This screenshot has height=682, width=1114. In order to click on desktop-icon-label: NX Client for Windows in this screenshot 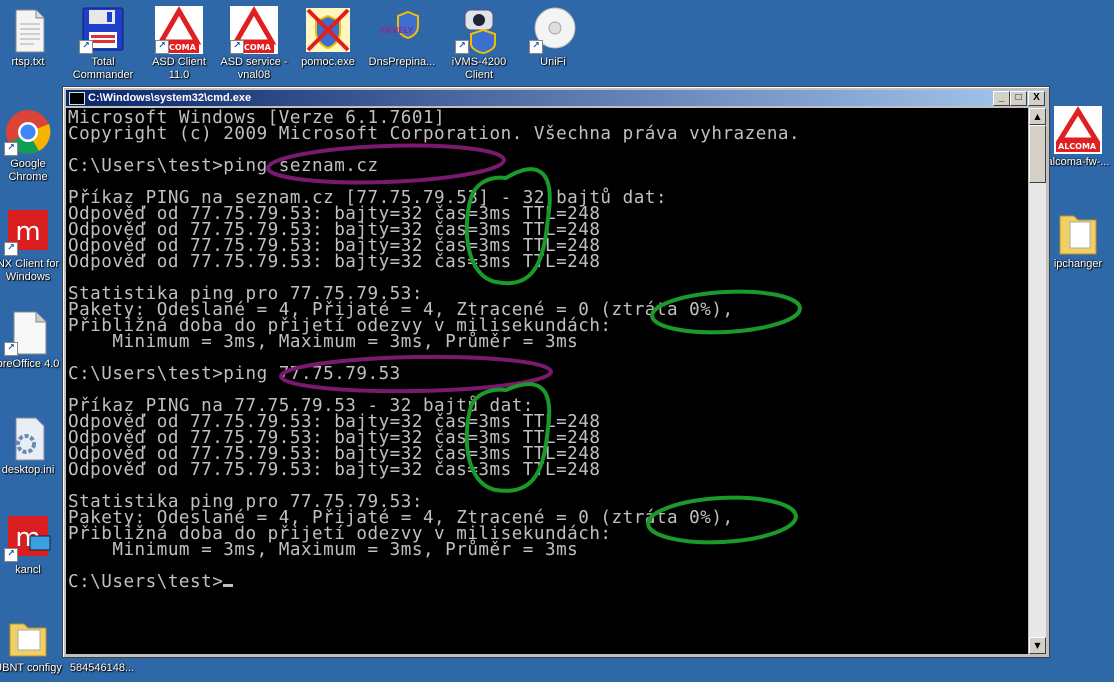, I will do `click(30, 270)`.